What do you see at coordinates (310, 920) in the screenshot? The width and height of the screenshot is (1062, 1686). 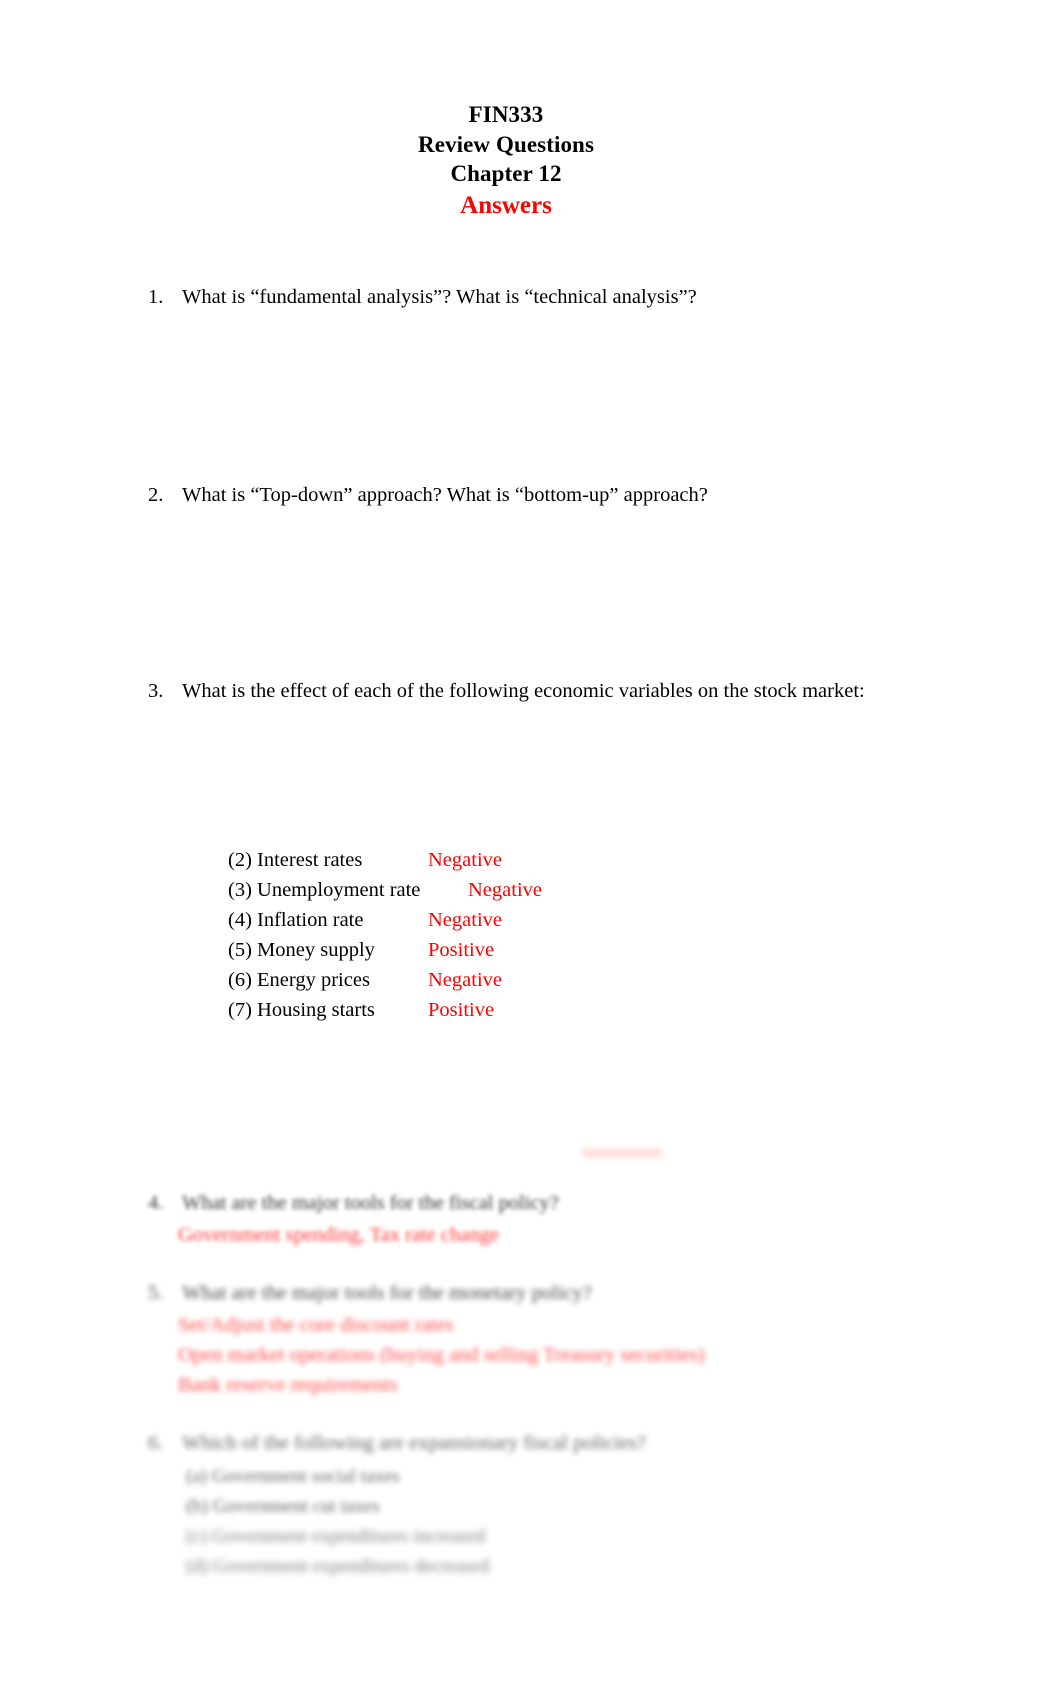 I see `variable-name-4: Inflation rate` at bounding box center [310, 920].